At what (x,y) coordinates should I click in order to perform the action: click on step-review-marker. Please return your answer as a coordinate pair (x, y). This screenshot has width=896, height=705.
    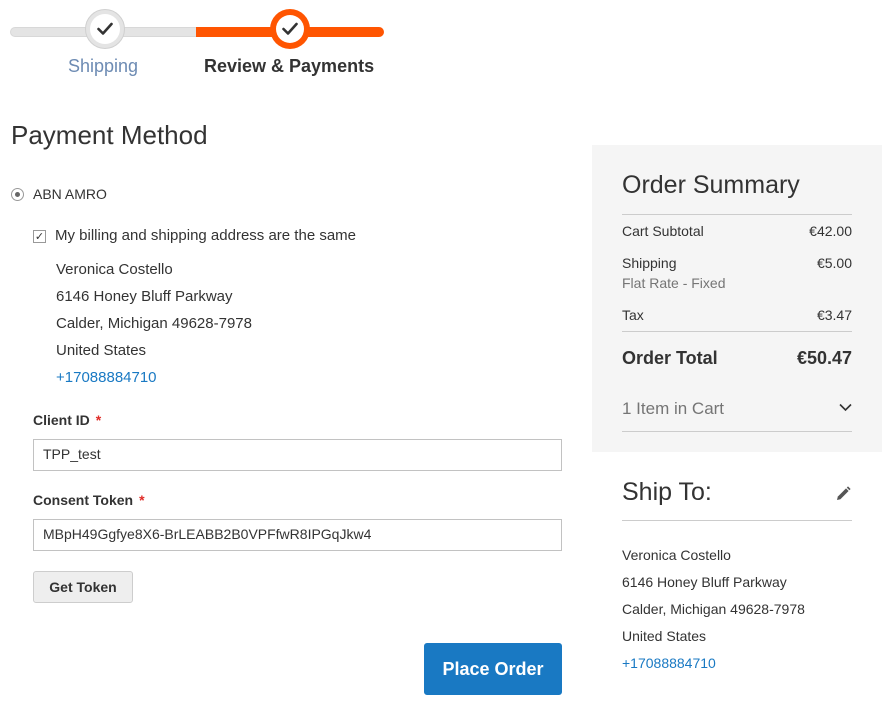
    Looking at the image, I should click on (290, 29).